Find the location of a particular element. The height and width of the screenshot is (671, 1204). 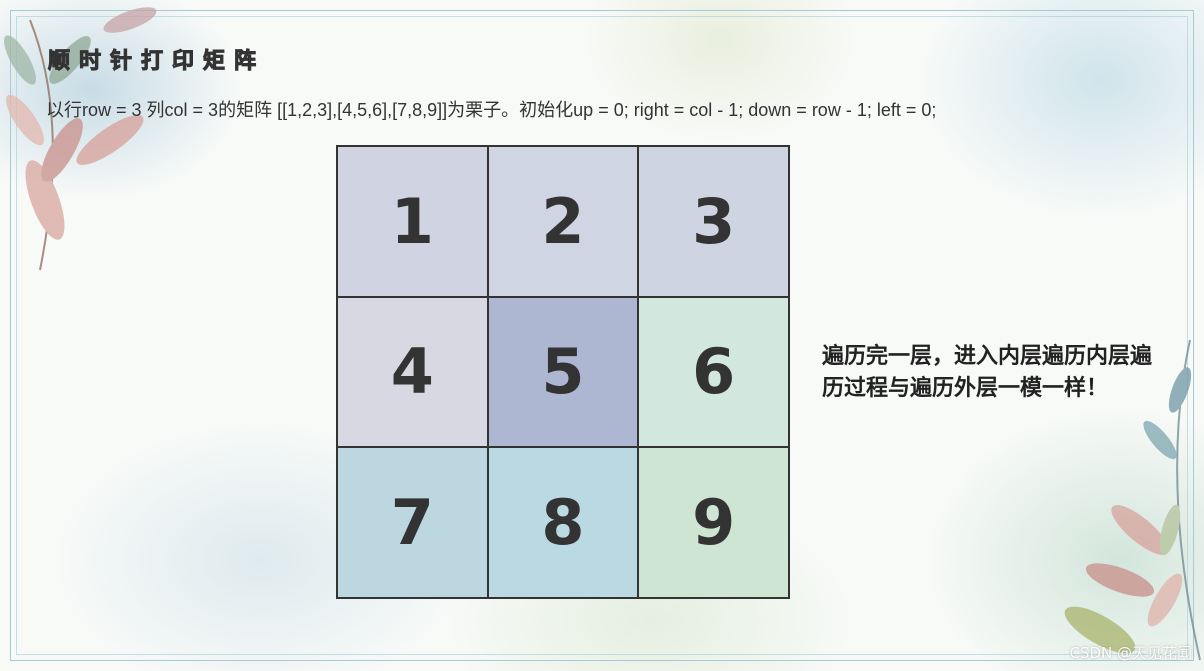

matrix-cell: 9 is located at coordinates (713, 522).